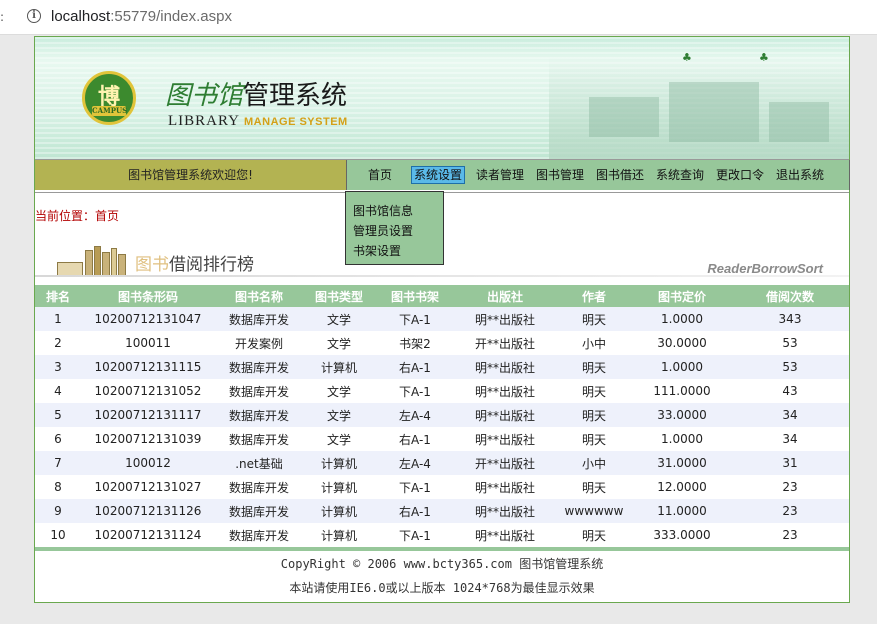 The width and height of the screenshot is (877, 624). I want to click on cell-price: 11.0000, so click(682, 511).